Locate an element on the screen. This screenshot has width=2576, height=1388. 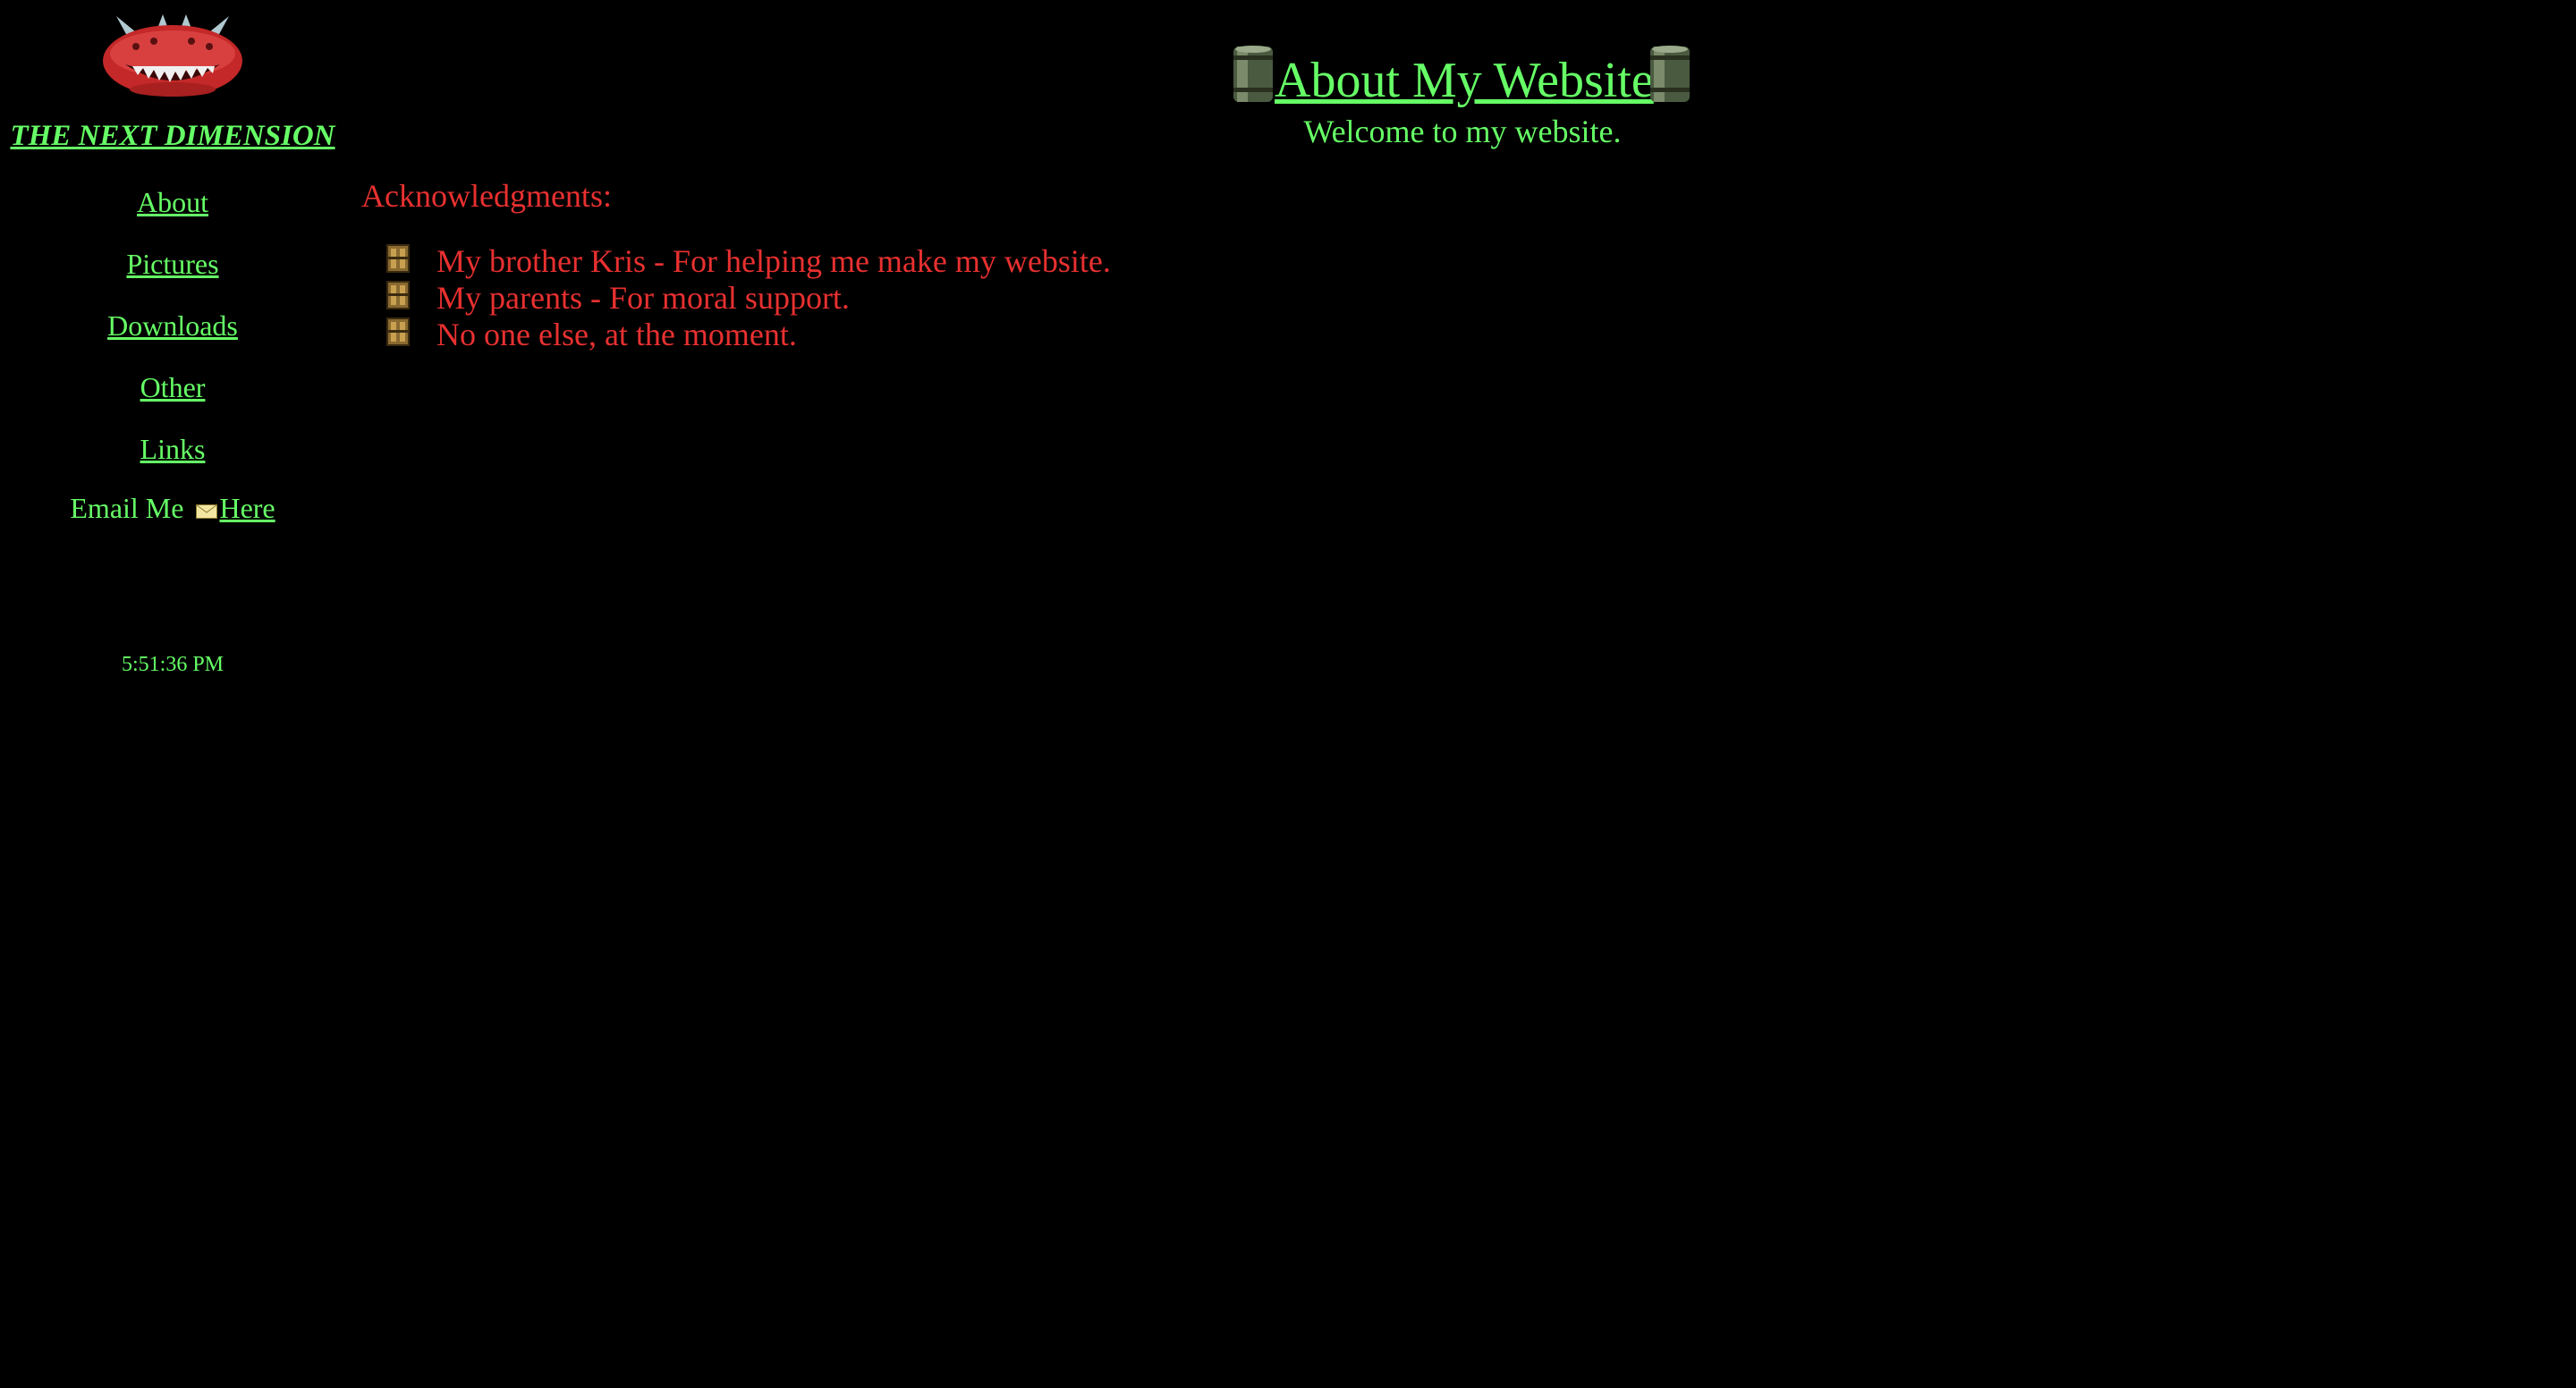
nav-link-links: Links is located at coordinates (172, 450).